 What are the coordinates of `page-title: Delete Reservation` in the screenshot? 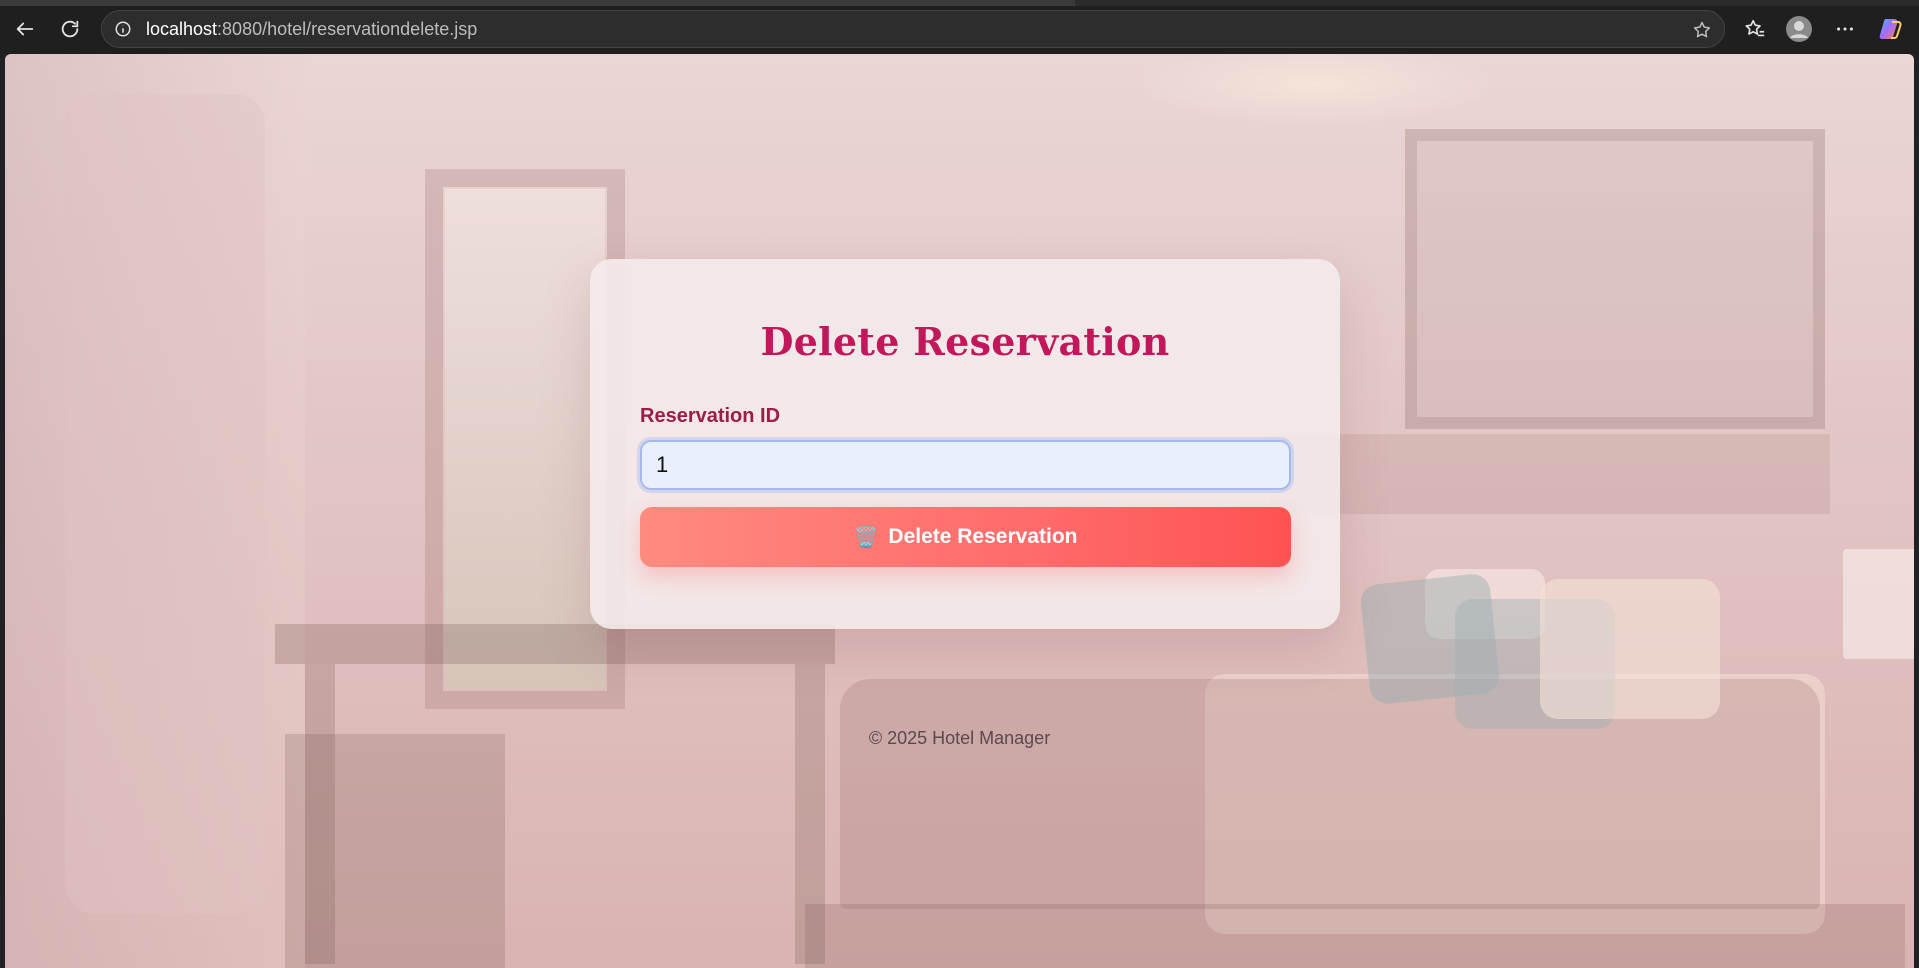 It's located at (965, 341).